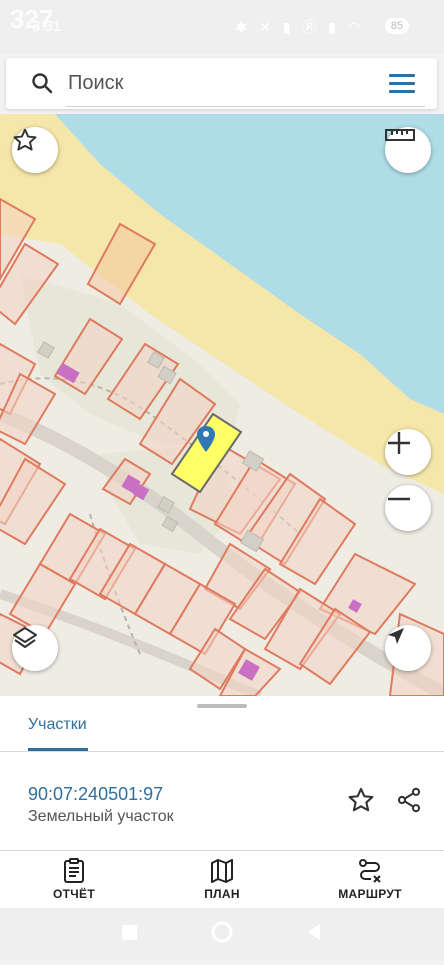  Describe the element at coordinates (408, 648) in the screenshot. I see `locate-button` at that location.